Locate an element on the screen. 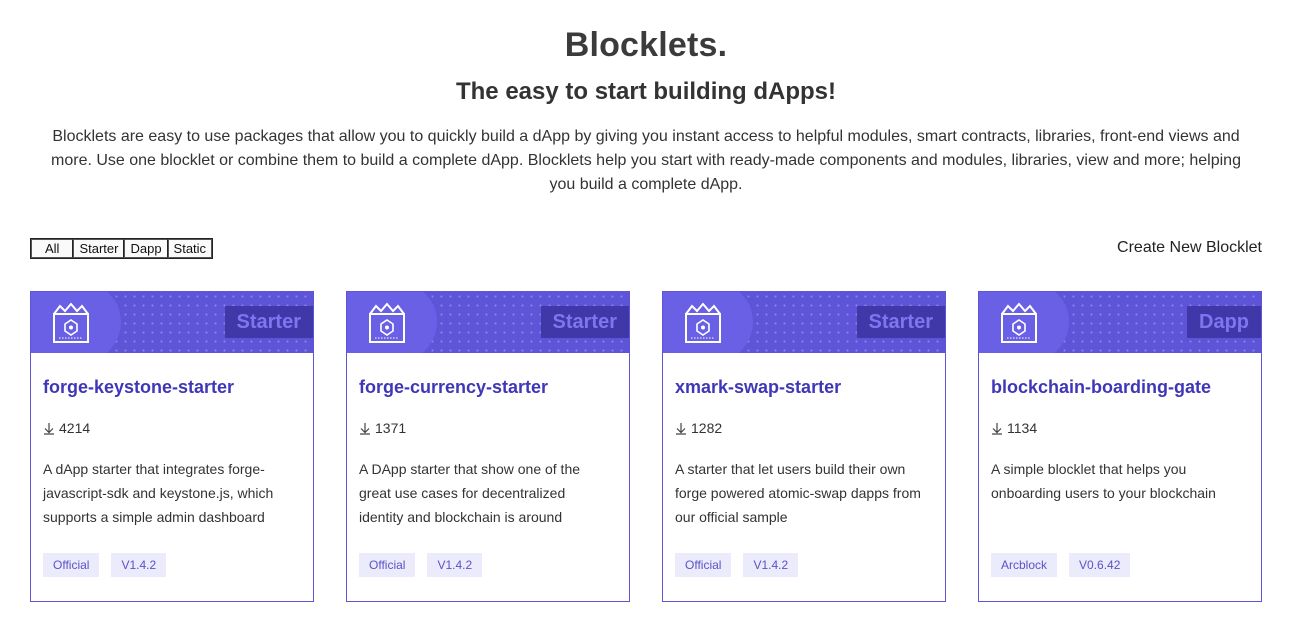 The image size is (1299, 640). filter-dapp-button: Dapp is located at coordinates (146, 248).